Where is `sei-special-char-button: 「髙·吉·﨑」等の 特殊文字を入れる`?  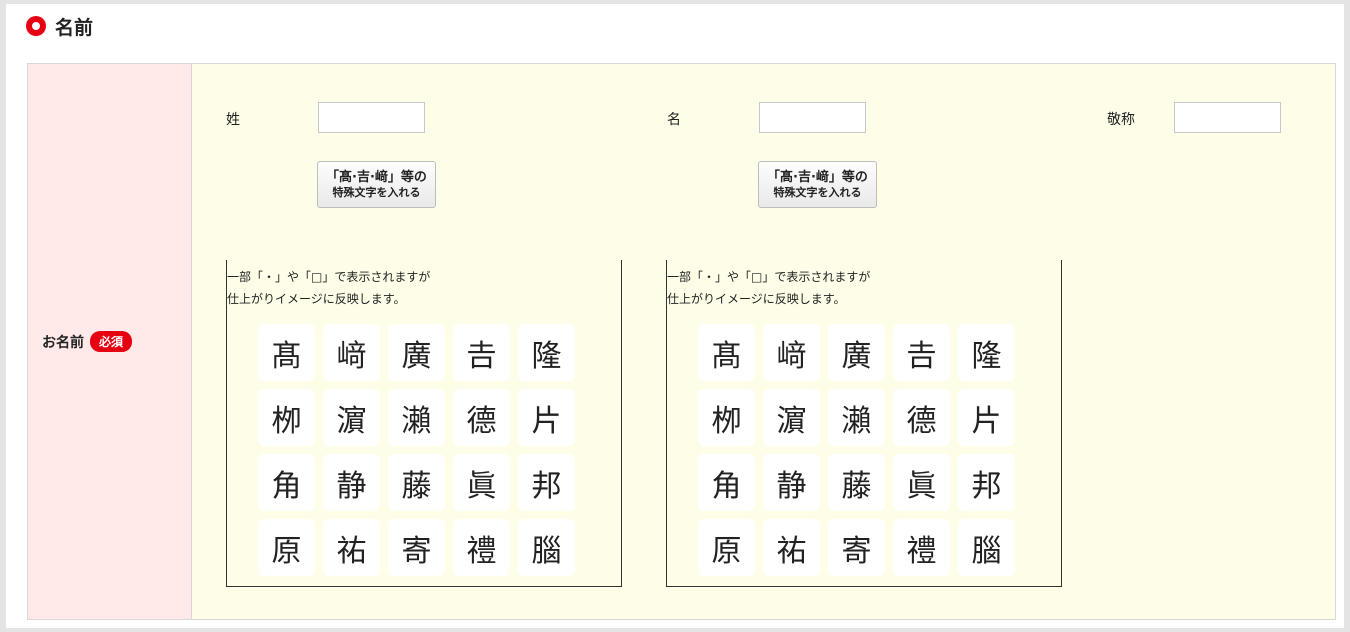
sei-special-char-button: 「髙·吉·﨑」等の 特殊文字を入れる is located at coordinates (376, 184).